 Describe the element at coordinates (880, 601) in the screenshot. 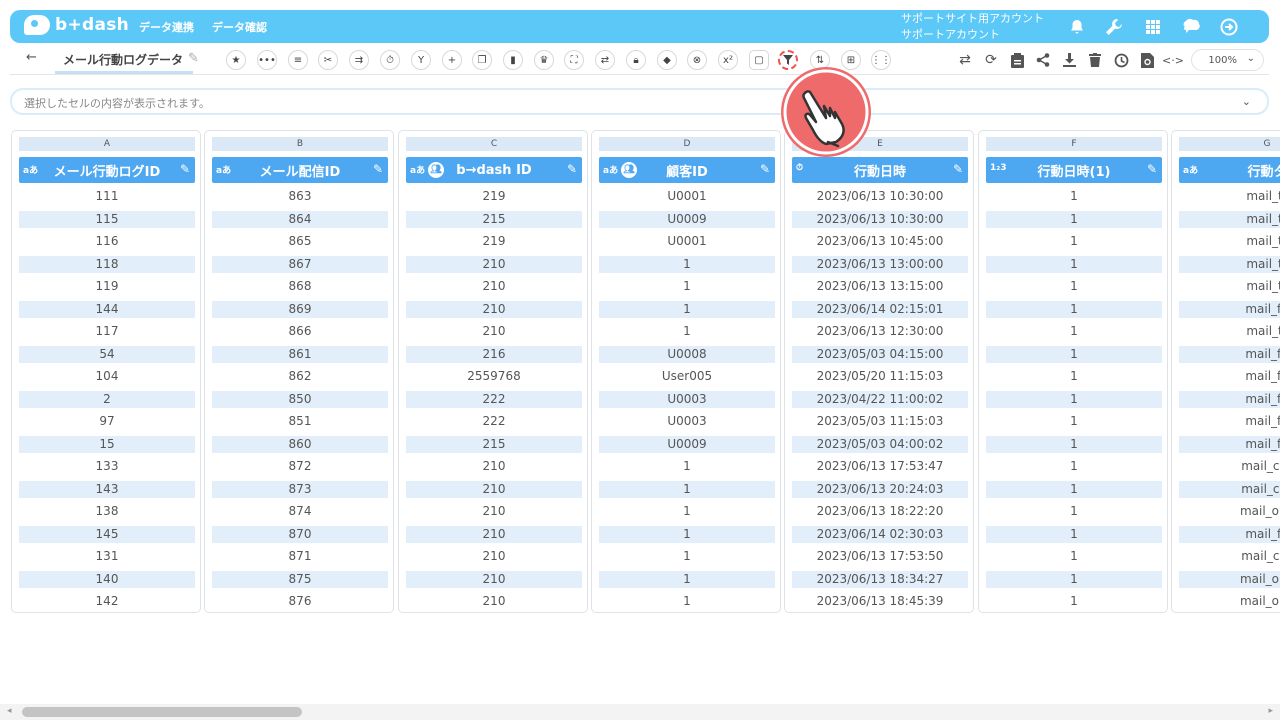

I see `table-cell: 2023/06/13 18:45:39` at that location.